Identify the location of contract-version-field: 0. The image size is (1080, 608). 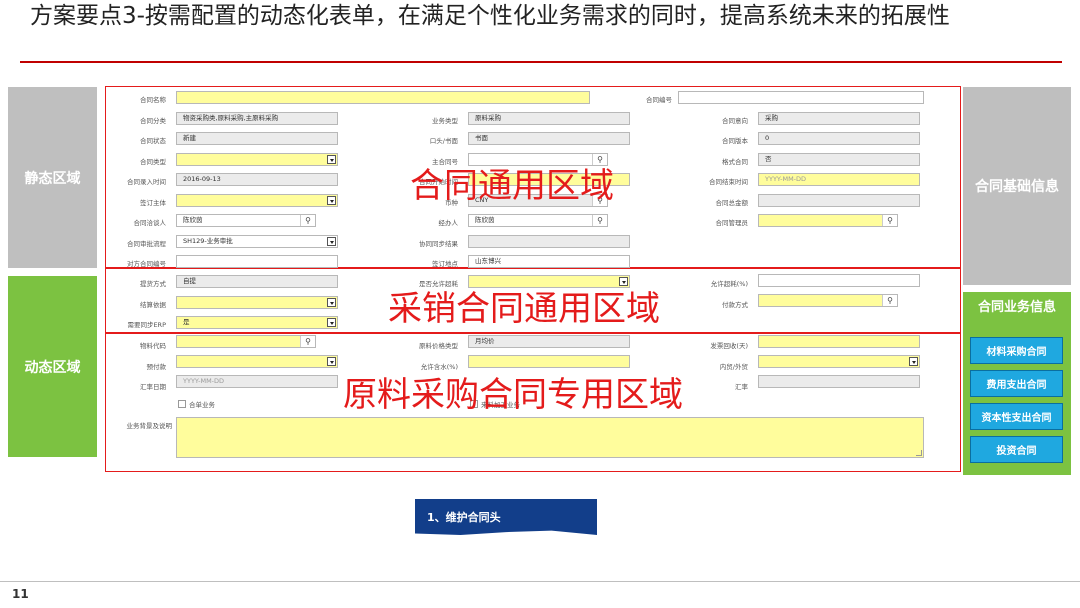
(839, 138).